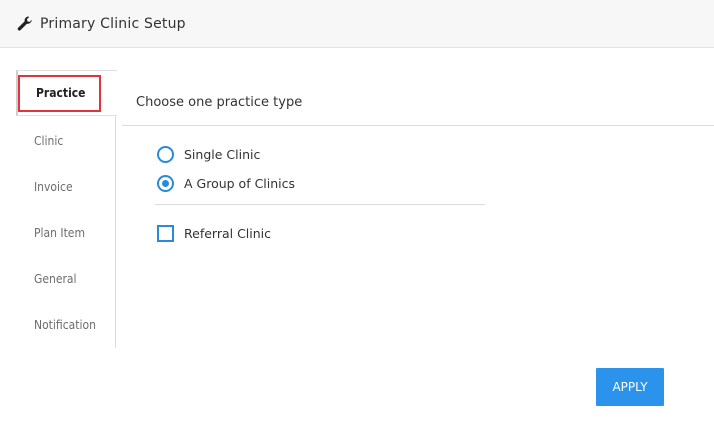 The width and height of the screenshot is (714, 426). Describe the element at coordinates (165, 154) in the screenshot. I see `radio-unselected-icon` at that location.